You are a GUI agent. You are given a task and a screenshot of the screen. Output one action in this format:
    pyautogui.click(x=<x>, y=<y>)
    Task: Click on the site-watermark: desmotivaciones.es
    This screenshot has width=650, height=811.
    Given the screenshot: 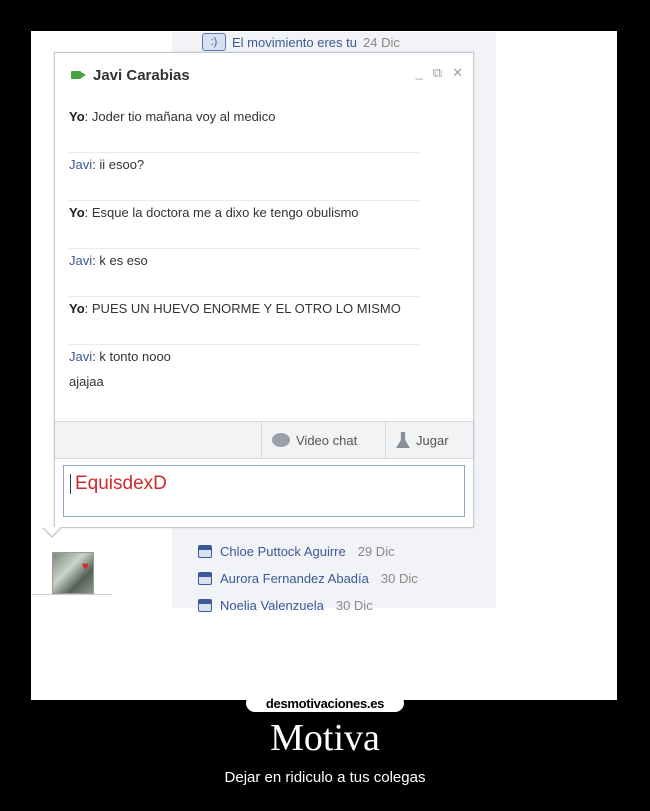 What is the action you would take?
    pyautogui.click(x=325, y=703)
    